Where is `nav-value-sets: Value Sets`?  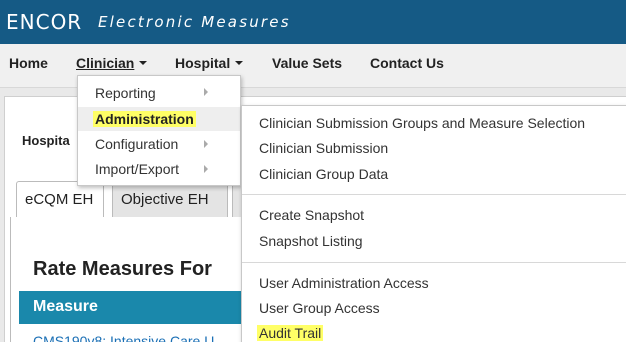 nav-value-sets: Value Sets is located at coordinates (307, 63).